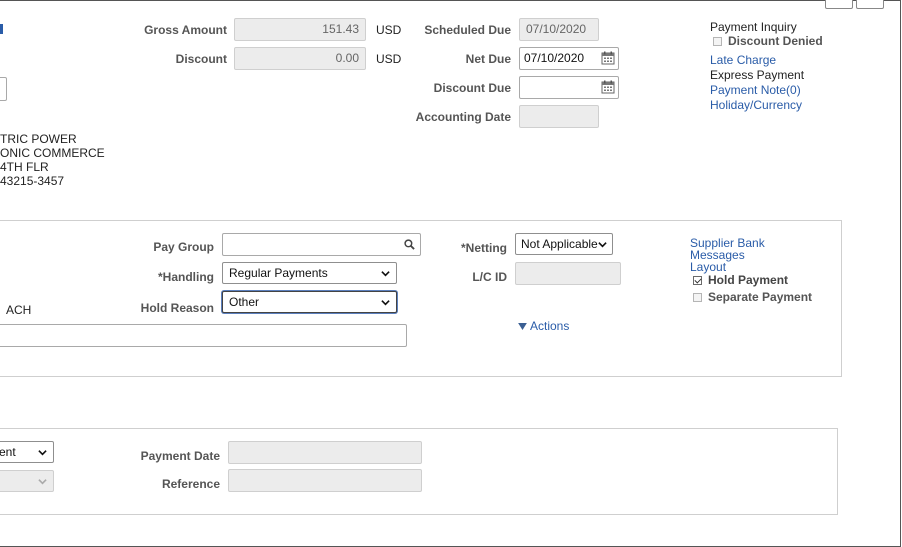  I want to click on accounting-date-label: Accounting Date, so click(463, 117).